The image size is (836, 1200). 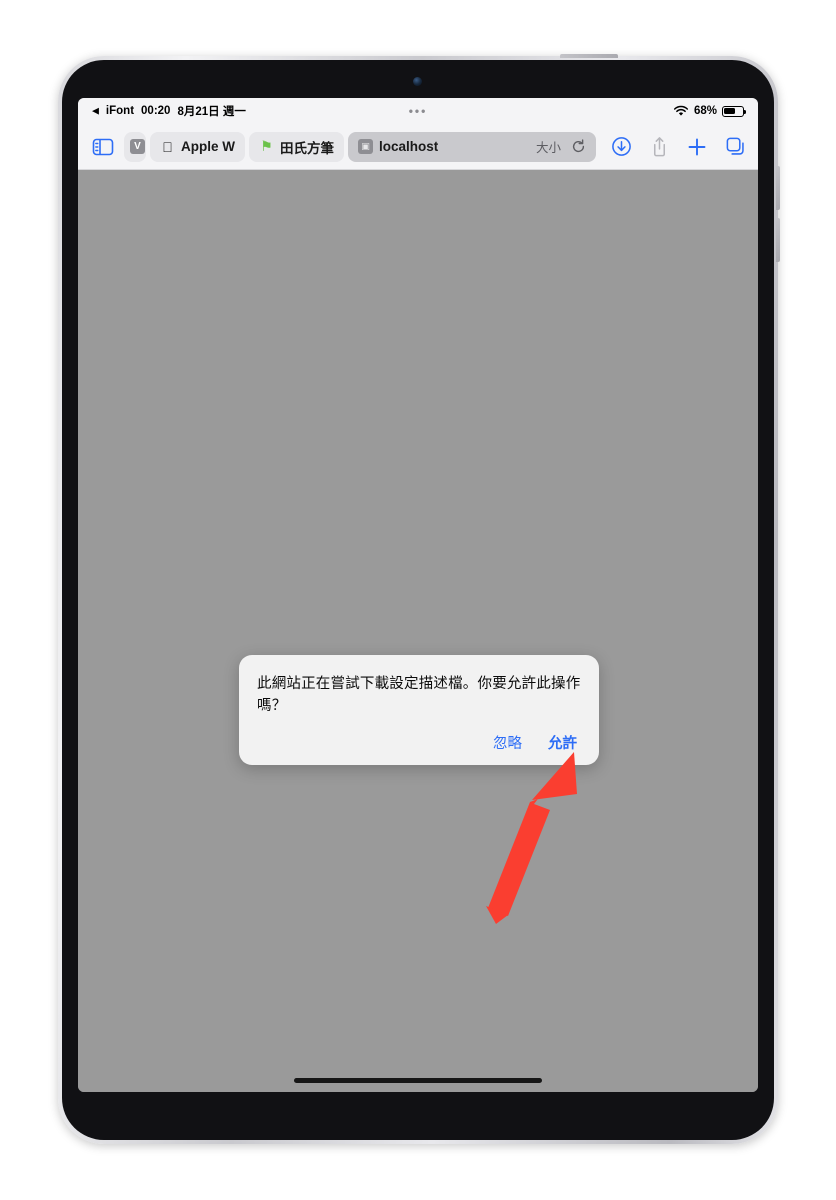 What do you see at coordinates (408, 146) in the screenshot?
I see `address-bar-url: localhost` at bounding box center [408, 146].